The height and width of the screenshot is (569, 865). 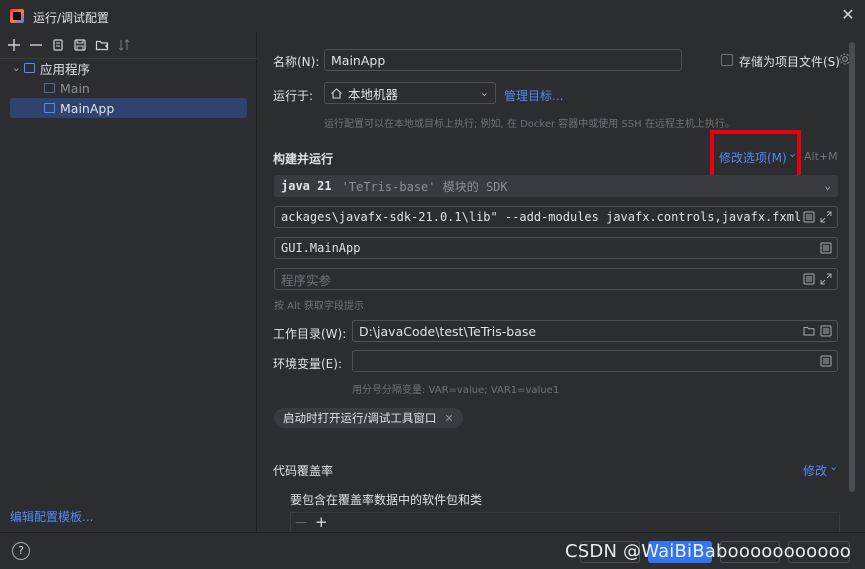 What do you see at coordinates (595, 331) in the screenshot?
I see `working-dir-input: D:\javaCode\test\TeTris-base` at bounding box center [595, 331].